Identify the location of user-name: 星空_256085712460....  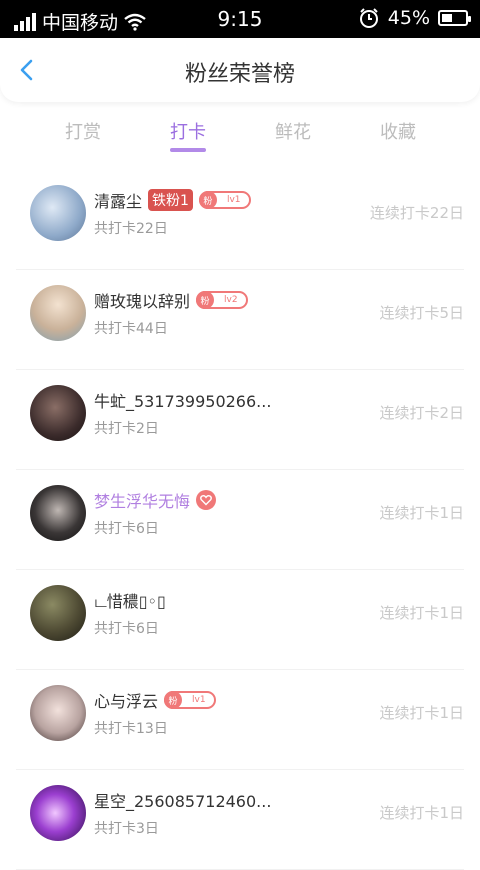
(183, 801).